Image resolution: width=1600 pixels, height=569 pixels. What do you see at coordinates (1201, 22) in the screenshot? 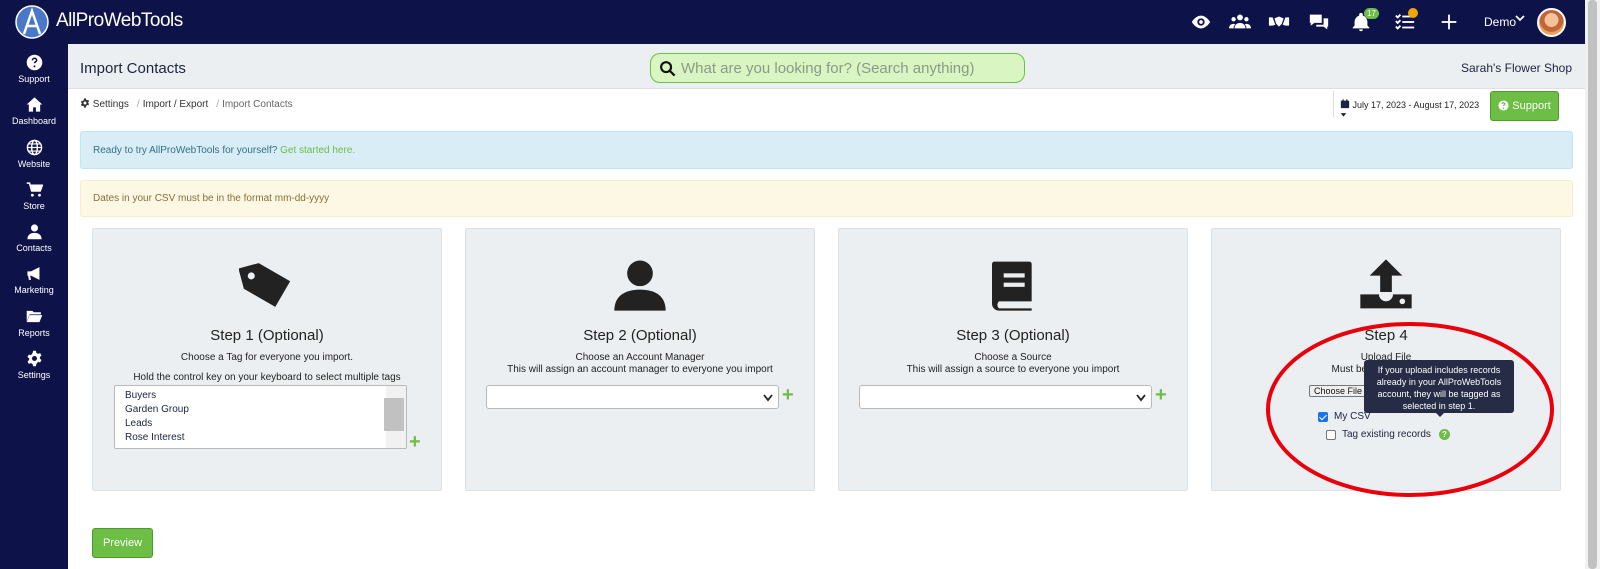
I see `eye-icon` at bounding box center [1201, 22].